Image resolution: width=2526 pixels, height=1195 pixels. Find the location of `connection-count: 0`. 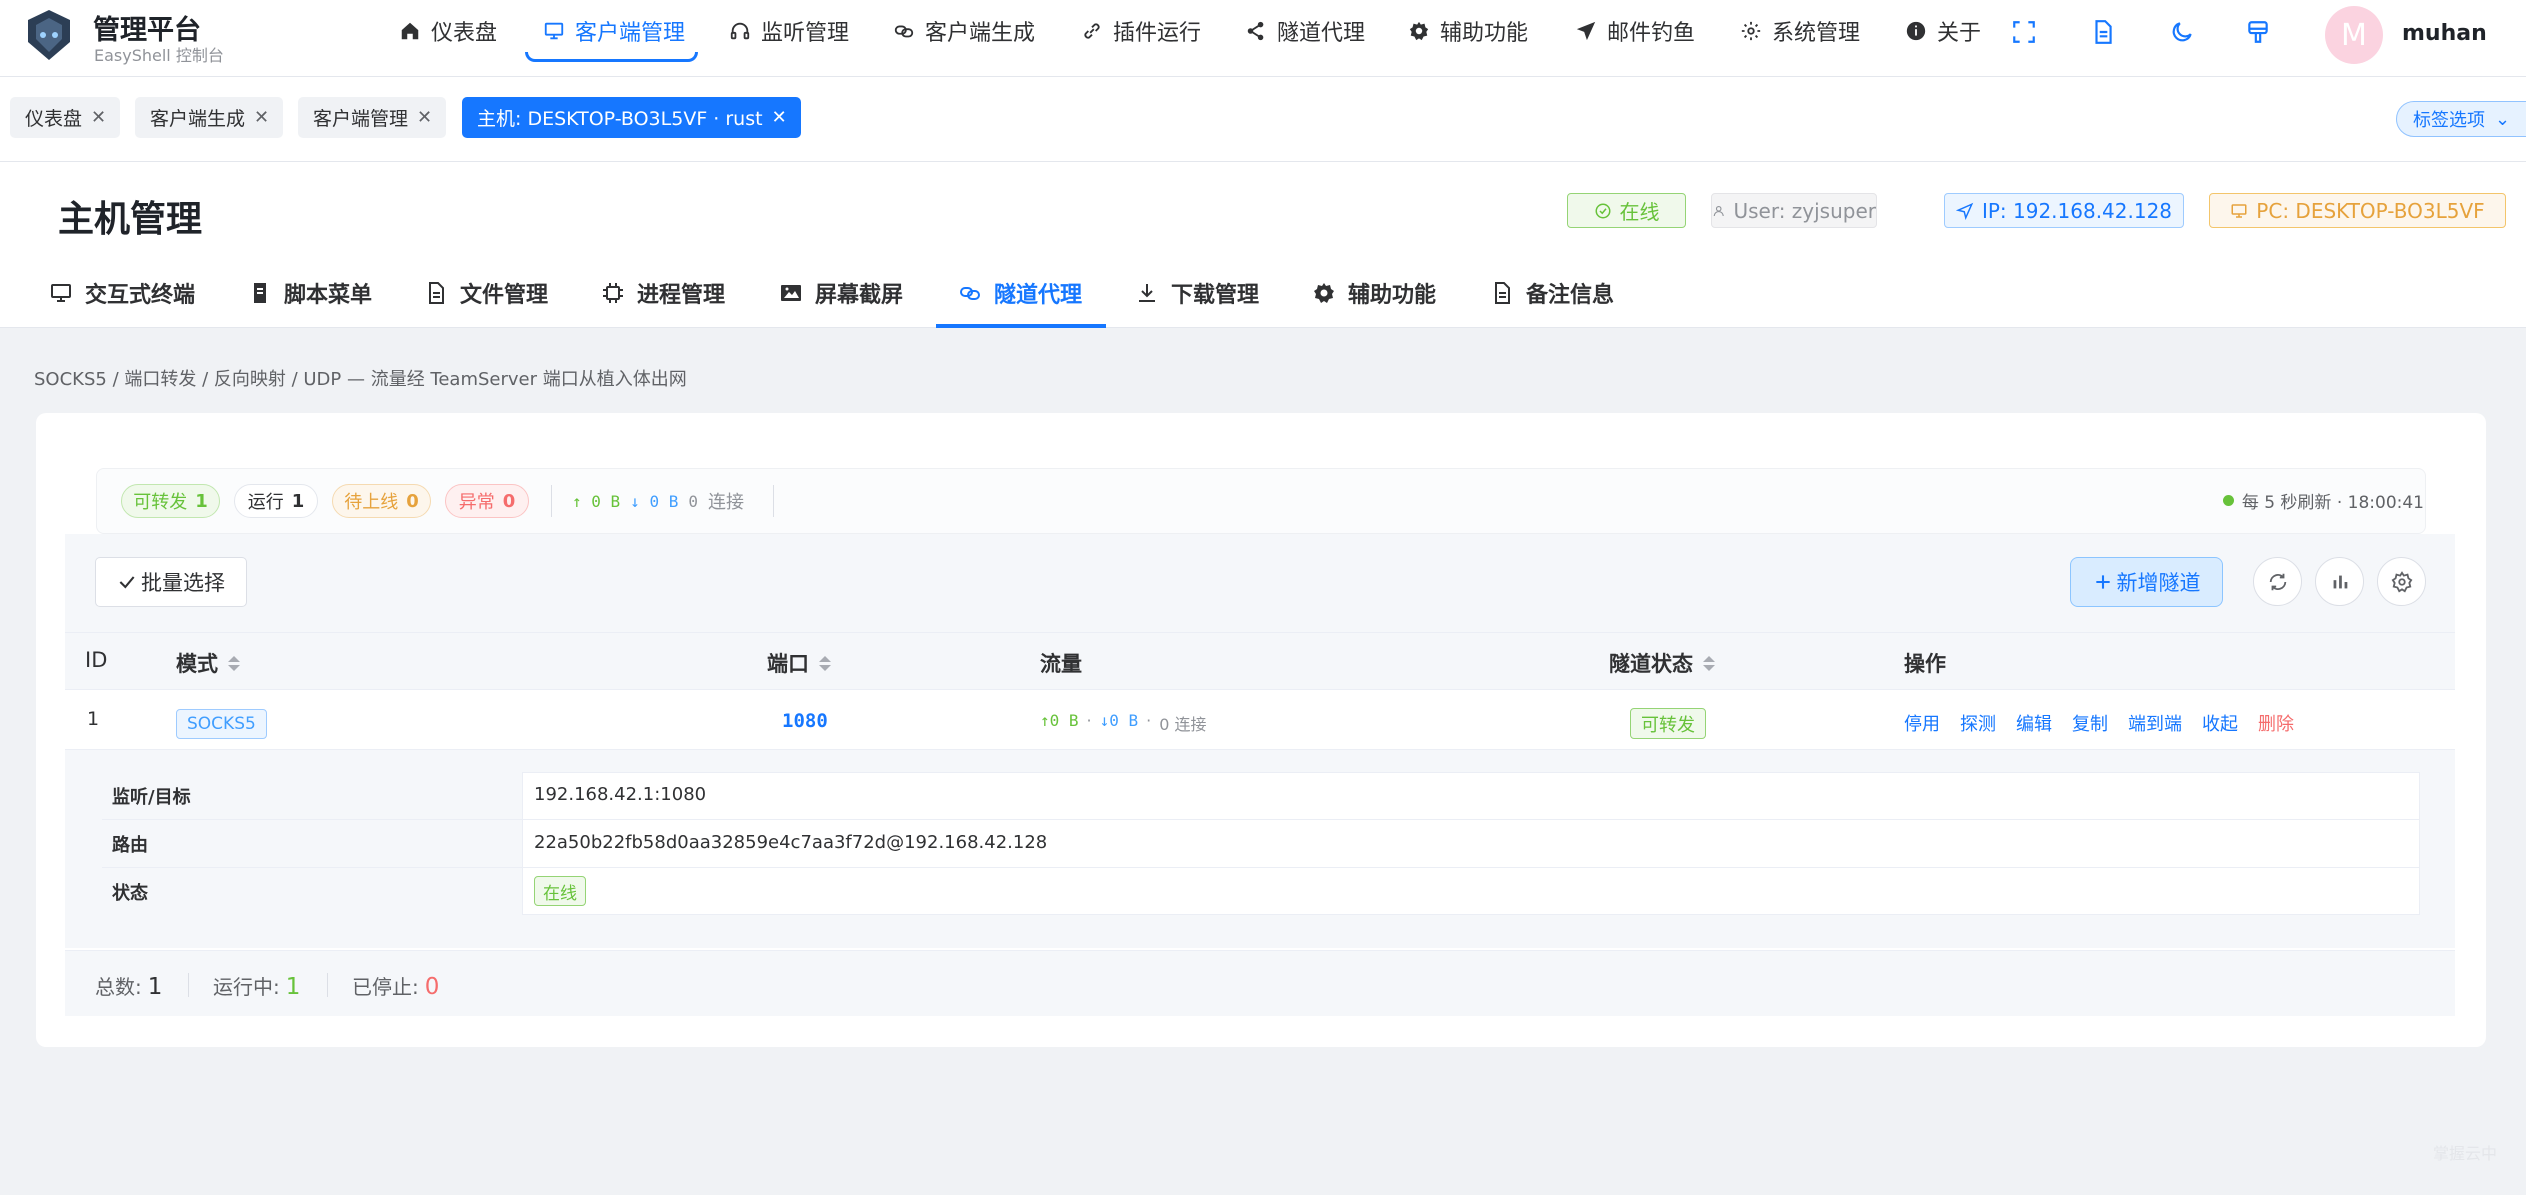

connection-count: 0 is located at coordinates (693, 501).